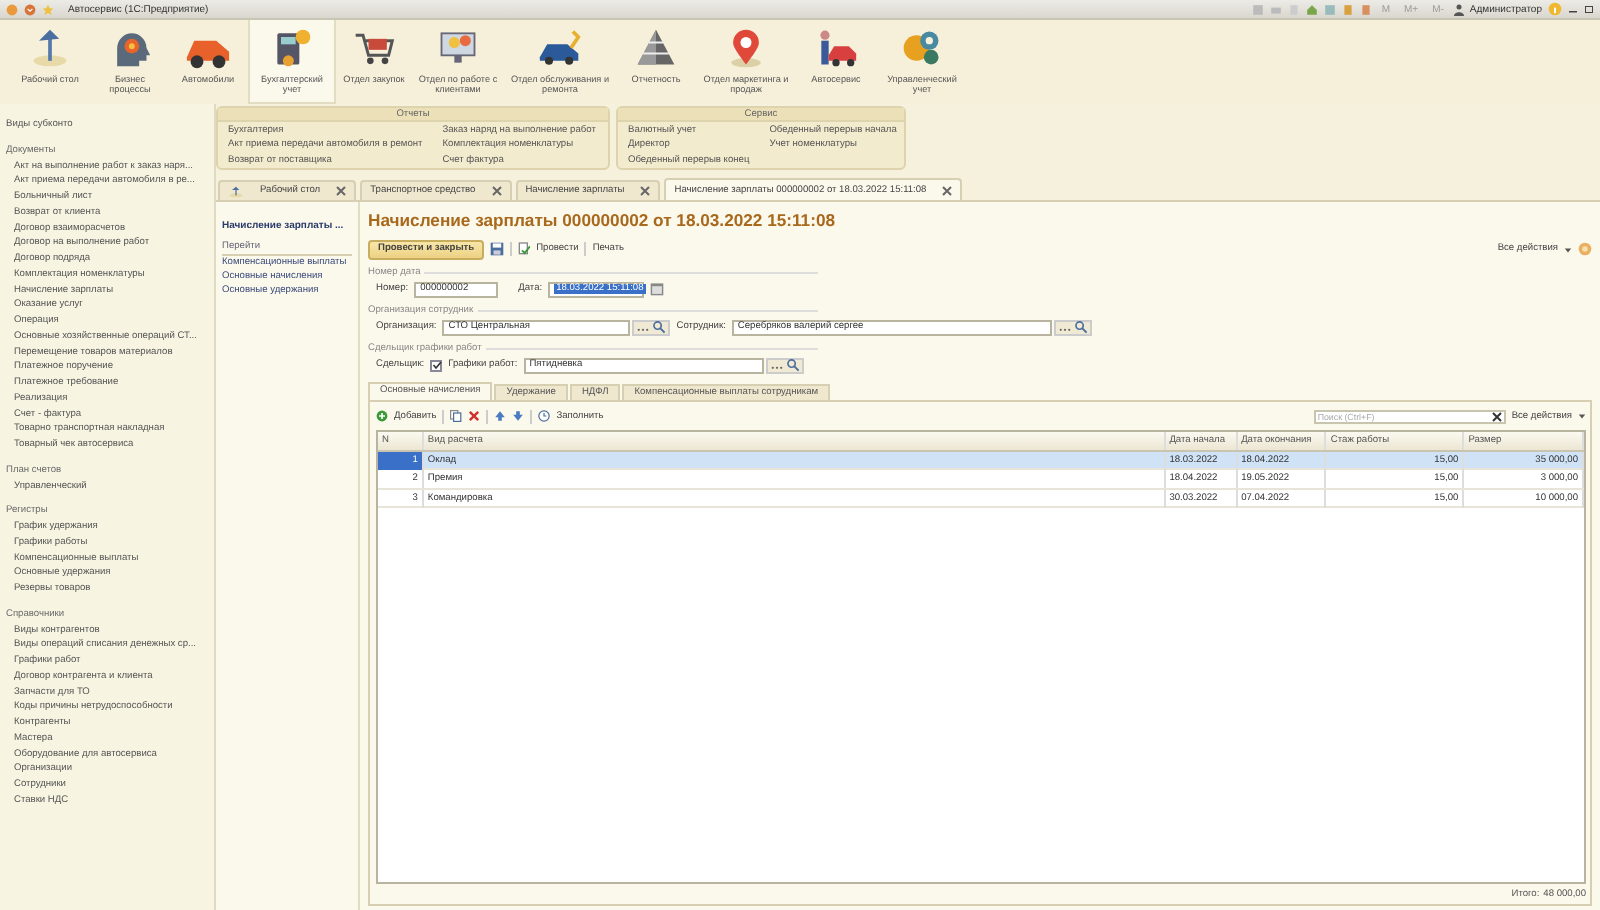 The image size is (1600, 910). I want to click on home-icon, so click(1311, 9).